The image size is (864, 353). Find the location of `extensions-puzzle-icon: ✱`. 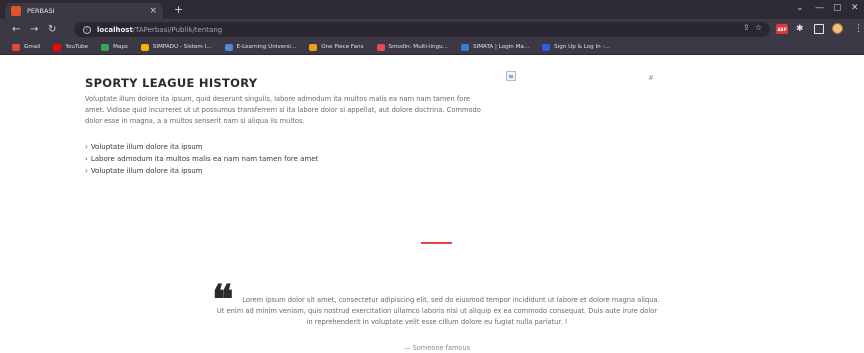

extensions-puzzle-icon: ✱ is located at coordinates (801, 29).